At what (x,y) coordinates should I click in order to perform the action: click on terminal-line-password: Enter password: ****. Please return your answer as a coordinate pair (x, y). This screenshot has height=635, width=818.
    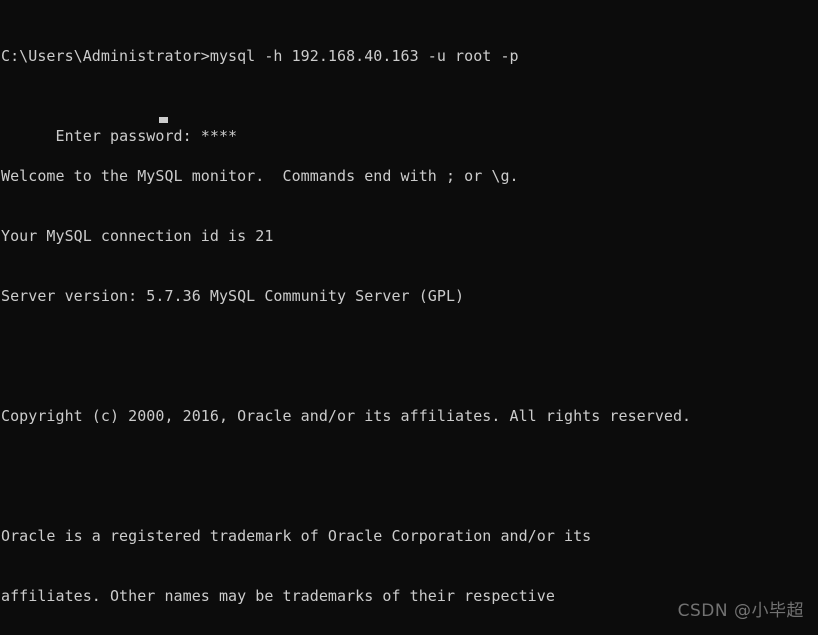
    Looking at the image, I should click on (355, 125).